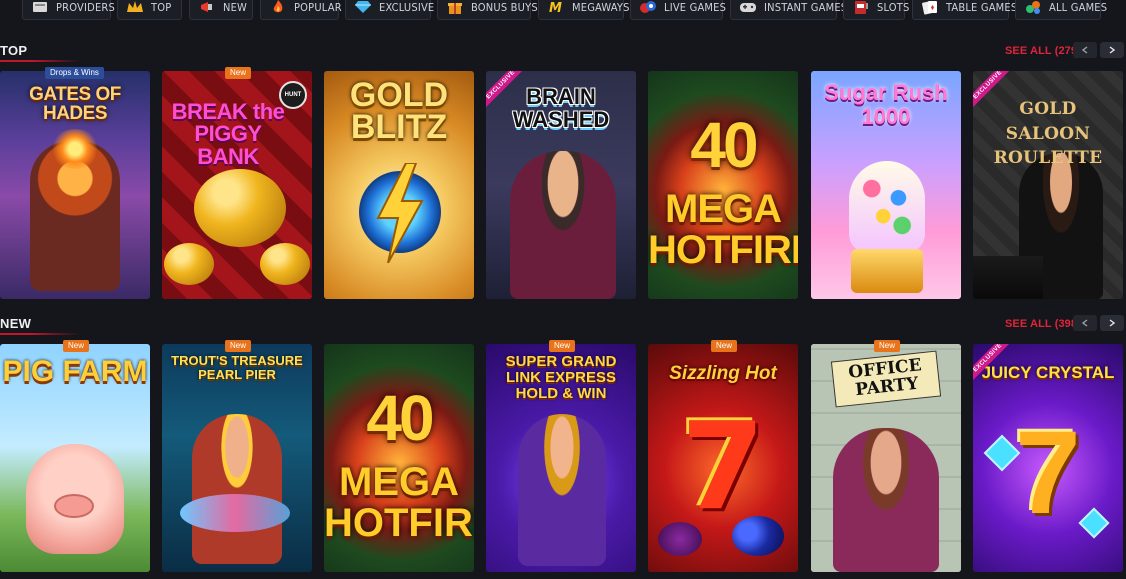  Describe the element at coordinates (887, 207) in the screenshot. I see `gumball-machine` at that location.